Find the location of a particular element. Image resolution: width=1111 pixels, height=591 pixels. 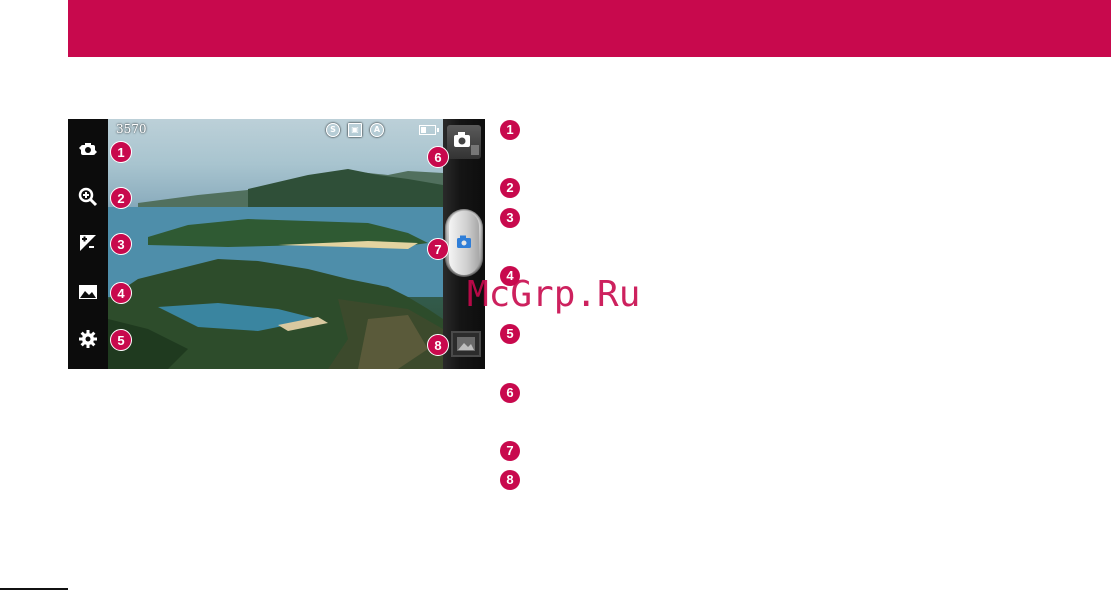

gallery-icon is located at coordinates (466, 344).